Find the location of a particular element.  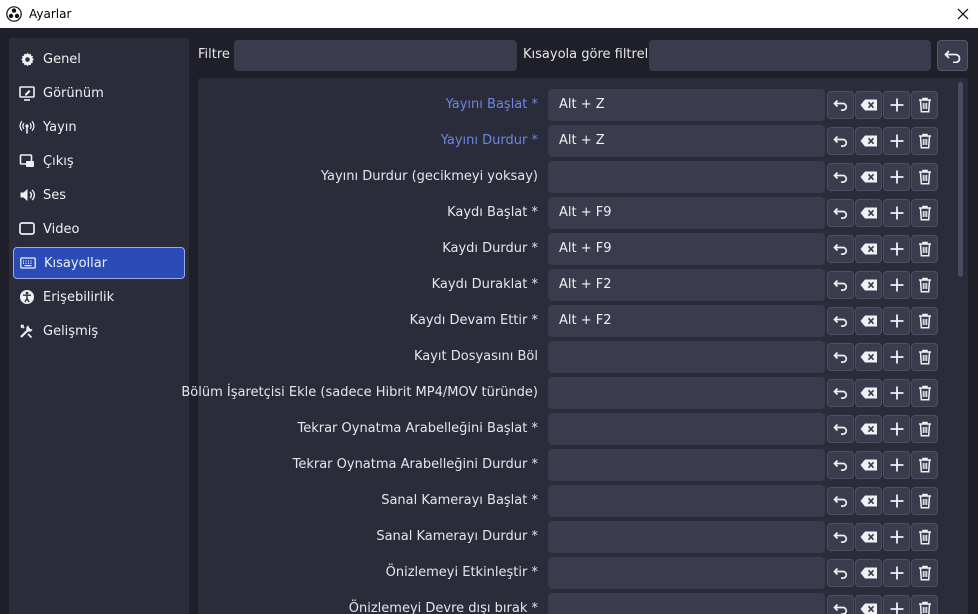

sidebar-item-video: Video is located at coordinates (99, 229).